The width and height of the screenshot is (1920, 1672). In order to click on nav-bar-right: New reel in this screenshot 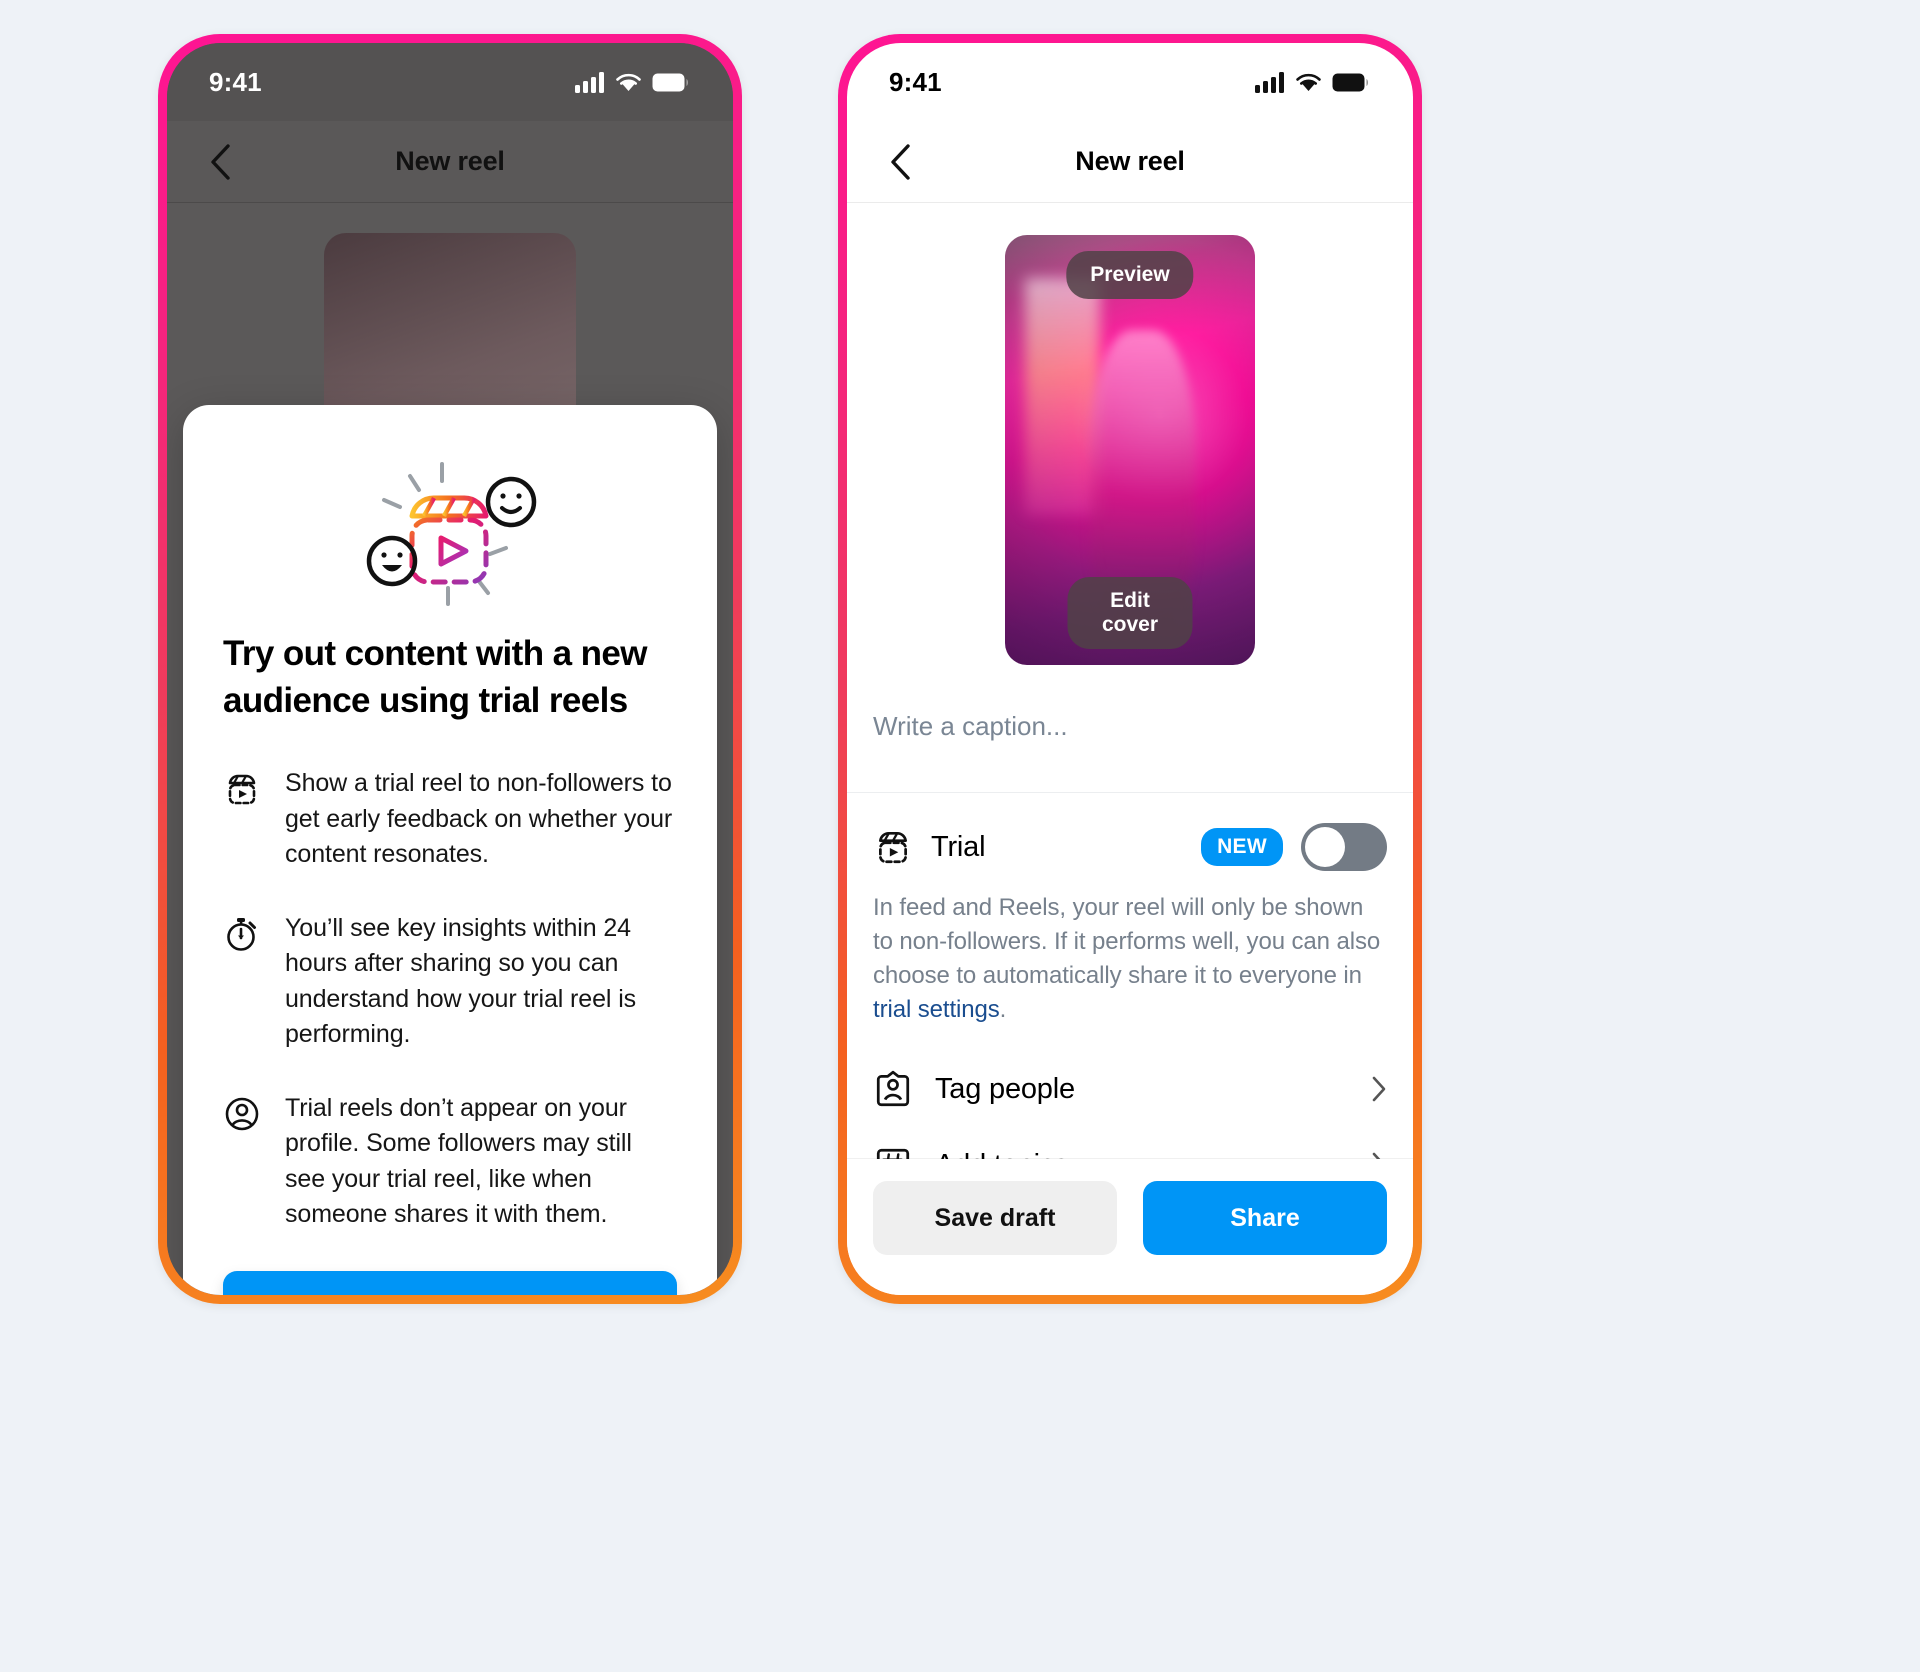, I will do `click(1130, 162)`.